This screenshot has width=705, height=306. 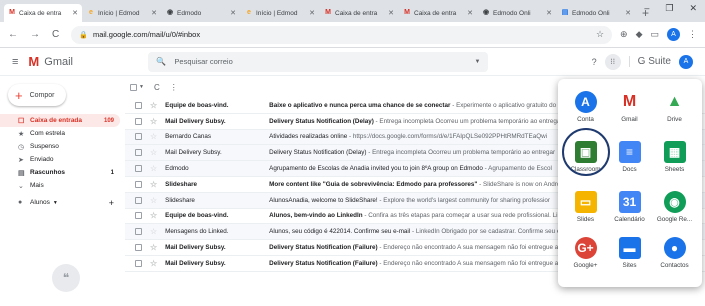 What do you see at coordinates (157, 87) in the screenshot?
I see `refresh-icon: C` at bounding box center [157, 87].